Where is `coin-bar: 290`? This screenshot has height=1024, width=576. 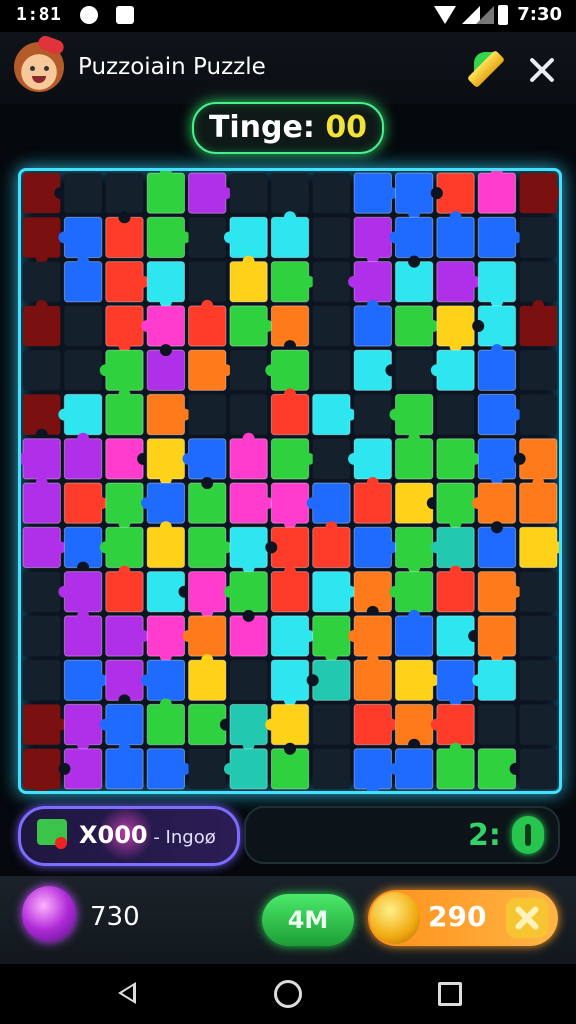 coin-bar: 290 is located at coordinates (463, 918).